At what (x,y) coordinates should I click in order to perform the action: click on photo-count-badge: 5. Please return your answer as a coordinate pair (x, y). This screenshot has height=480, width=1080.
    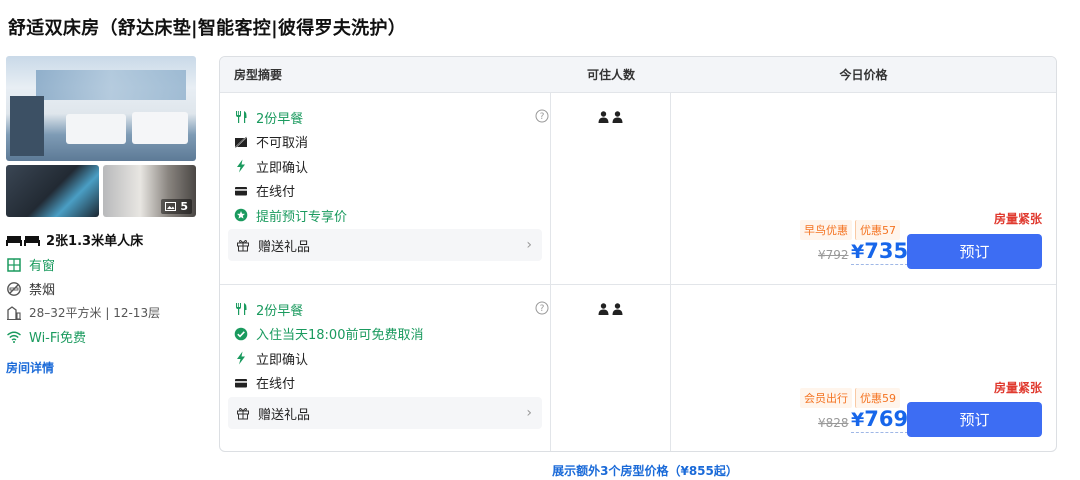
    Looking at the image, I should click on (176, 206).